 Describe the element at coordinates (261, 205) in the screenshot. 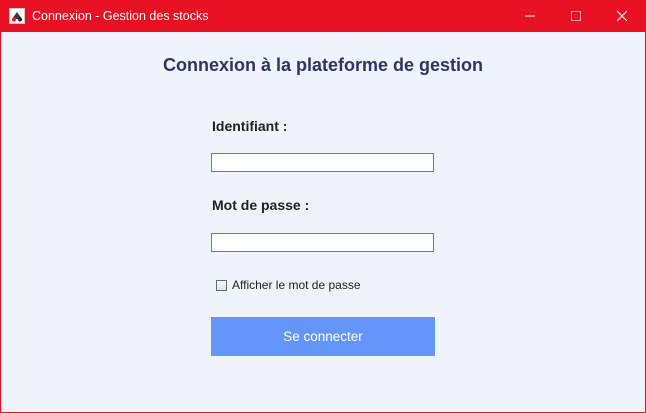

I see `password-label: Mot de passe :` at that location.